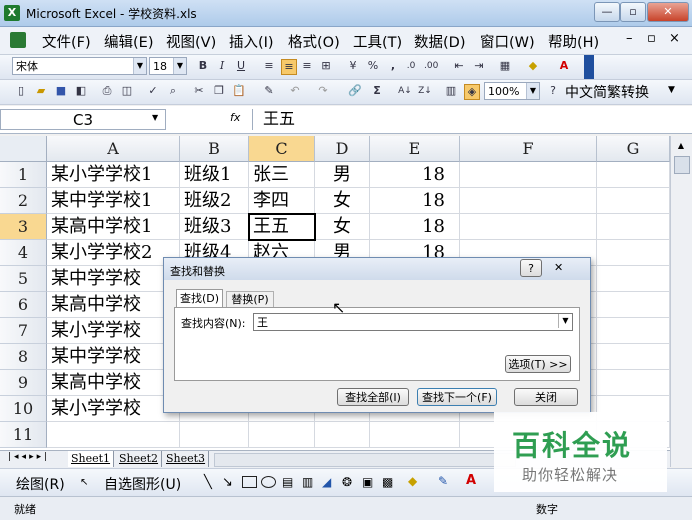 The image size is (692, 520). Describe the element at coordinates (113, 279) in the screenshot. I see `cell-A5: 某中学学校` at that location.